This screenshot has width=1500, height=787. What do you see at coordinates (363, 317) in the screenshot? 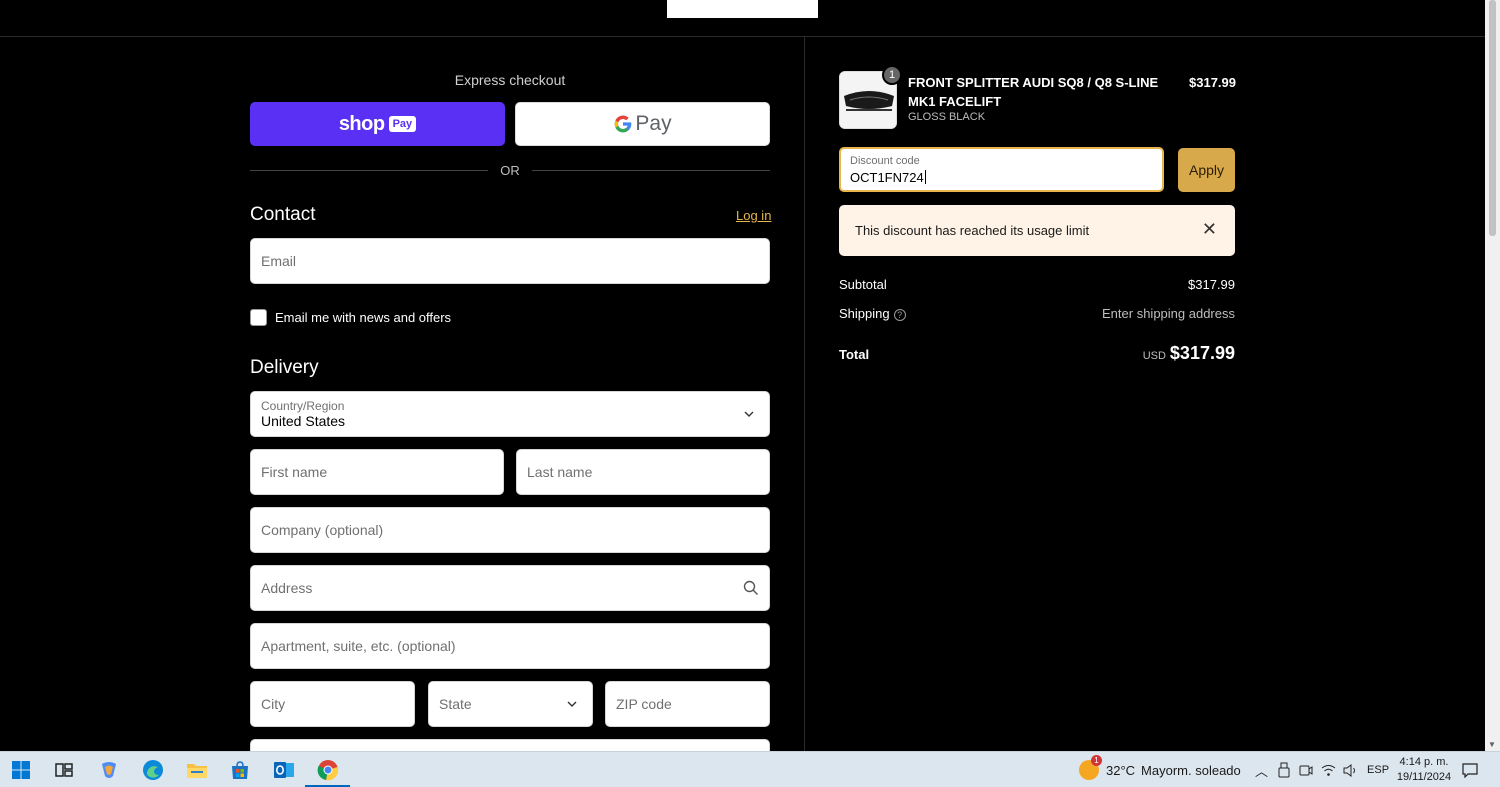
I see `newsletter-label: Email me with news and offers` at bounding box center [363, 317].